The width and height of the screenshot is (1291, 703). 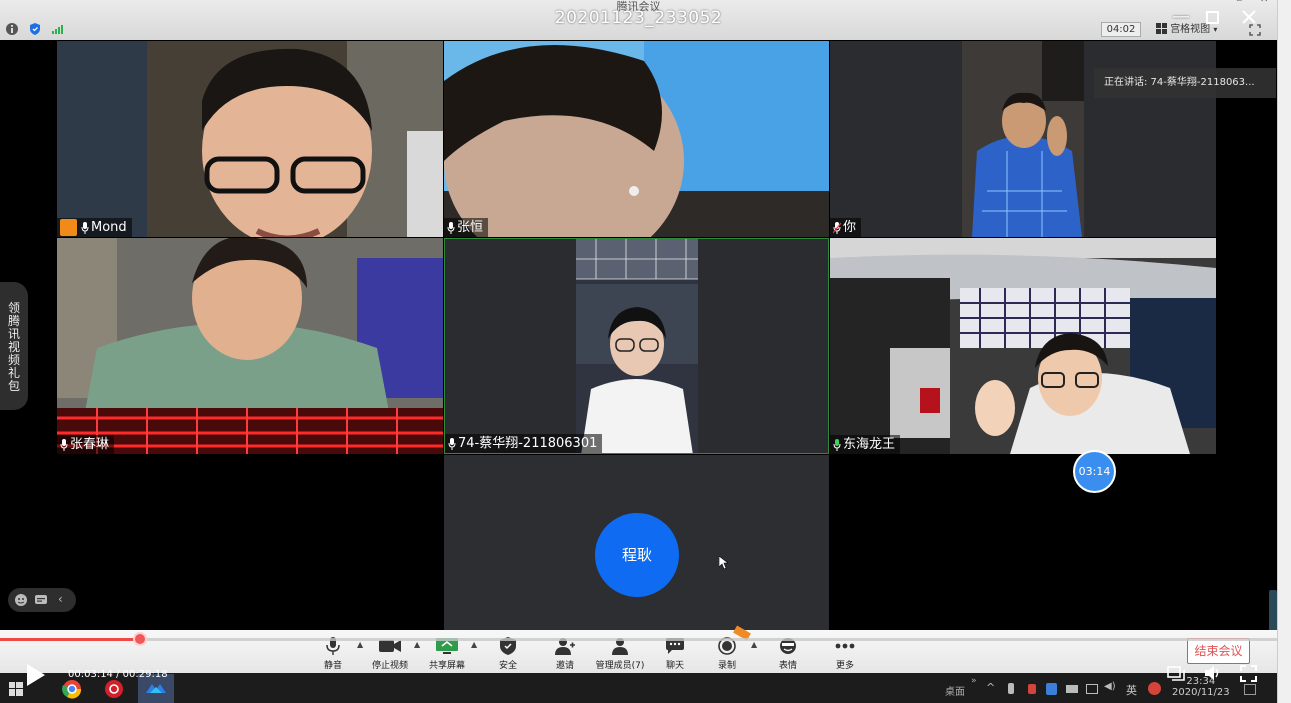 What do you see at coordinates (446, 666) in the screenshot?
I see `share-screen-label: 共享屏幕` at bounding box center [446, 666].